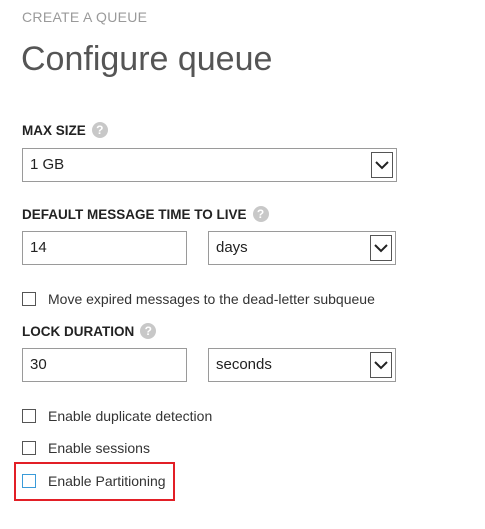 The image size is (485, 529). What do you see at coordinates (130, 416) in the screenshot?
I see `duplicate-detection-label: Enable duplicate detection` at bounding box center [130, 416].